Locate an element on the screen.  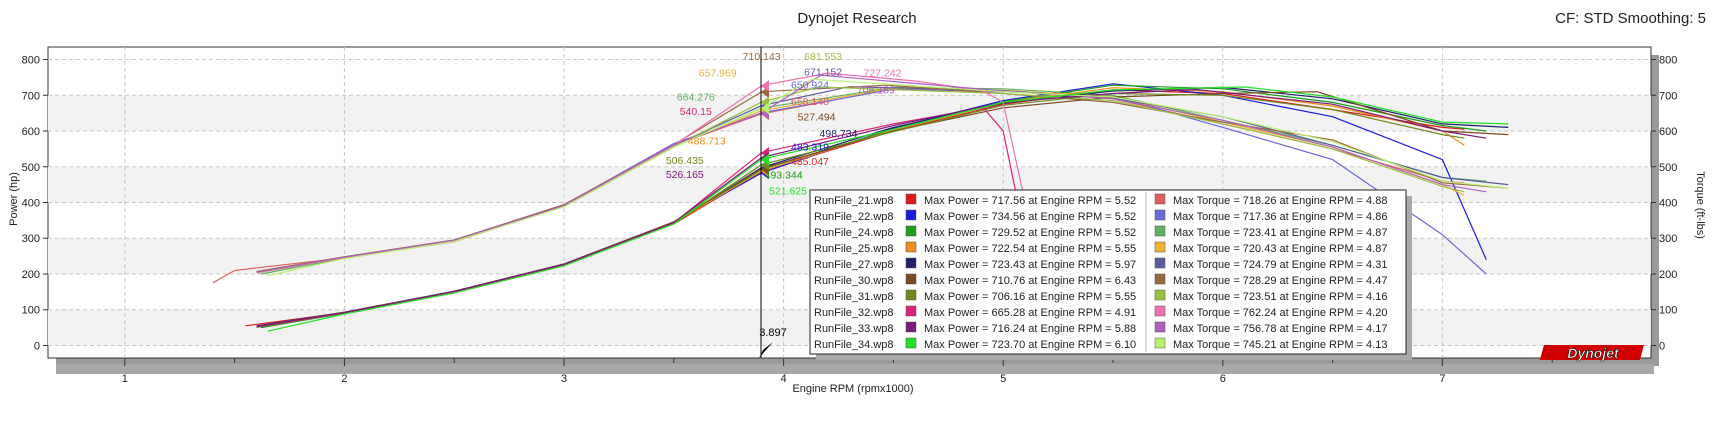
logo-text: Dynojet is located at coordinates (1593, 353).